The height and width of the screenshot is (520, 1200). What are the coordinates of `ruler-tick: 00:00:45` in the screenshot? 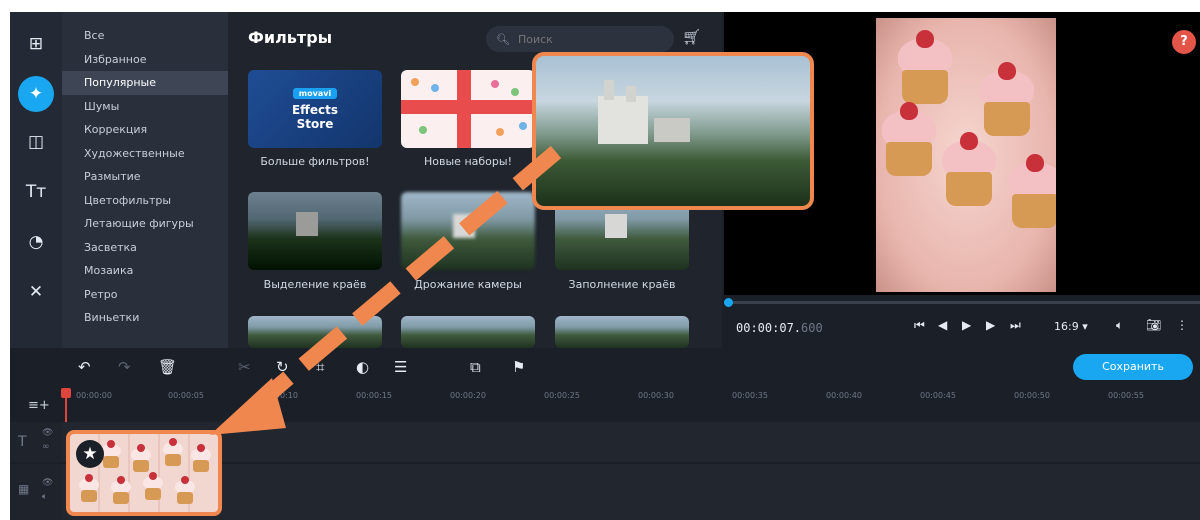 It's located at (938, 395).